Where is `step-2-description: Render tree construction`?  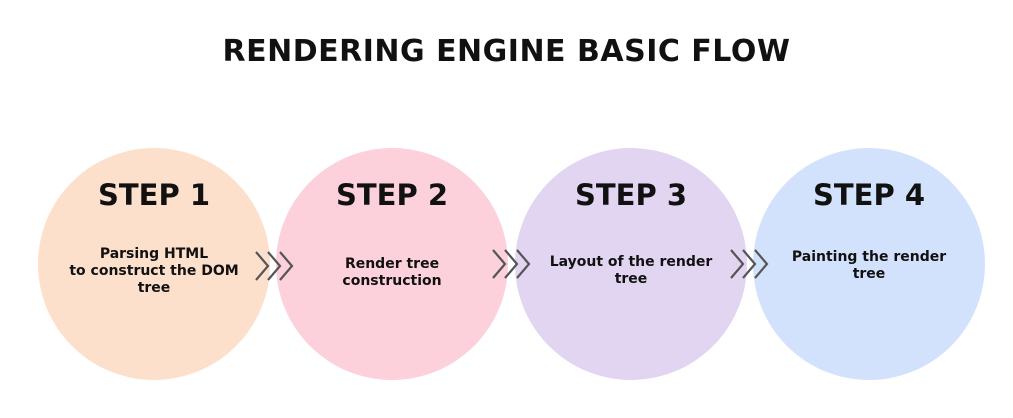
step-2-description: Render tree construction is located at coordinates (392, 272).